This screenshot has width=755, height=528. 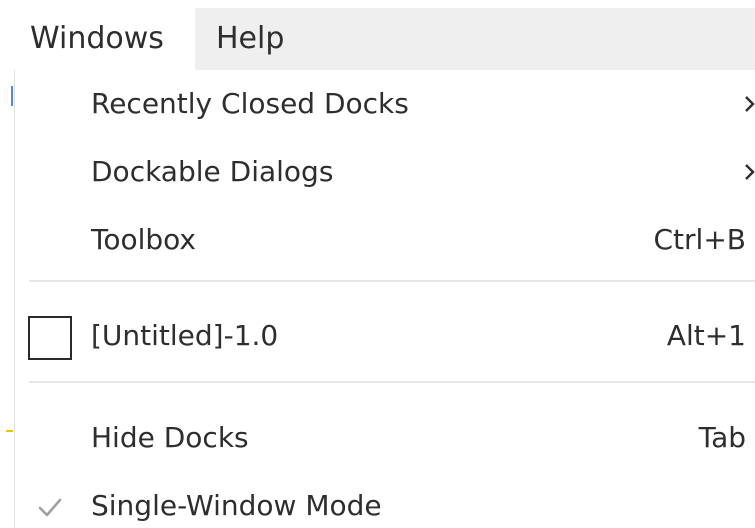 What do you see at coordinates (385, 500) in the screenshot?
I see `menu-item-single-window-mode: Single-Window Mode` at bounding box center [385, 500].